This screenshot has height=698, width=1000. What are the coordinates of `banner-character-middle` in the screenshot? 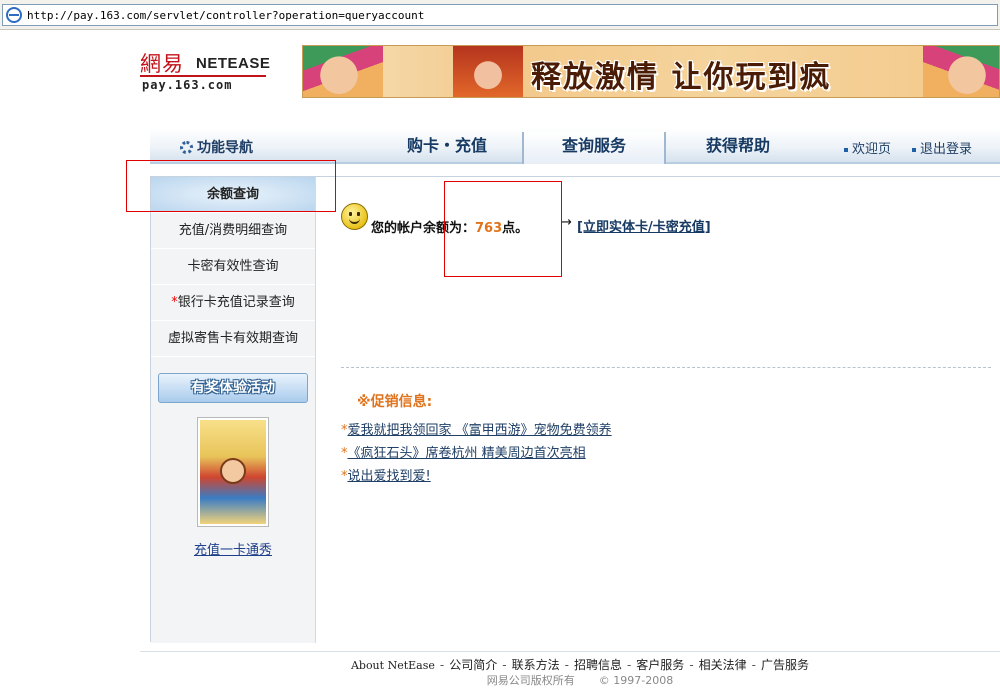 It's located at (488, 71).